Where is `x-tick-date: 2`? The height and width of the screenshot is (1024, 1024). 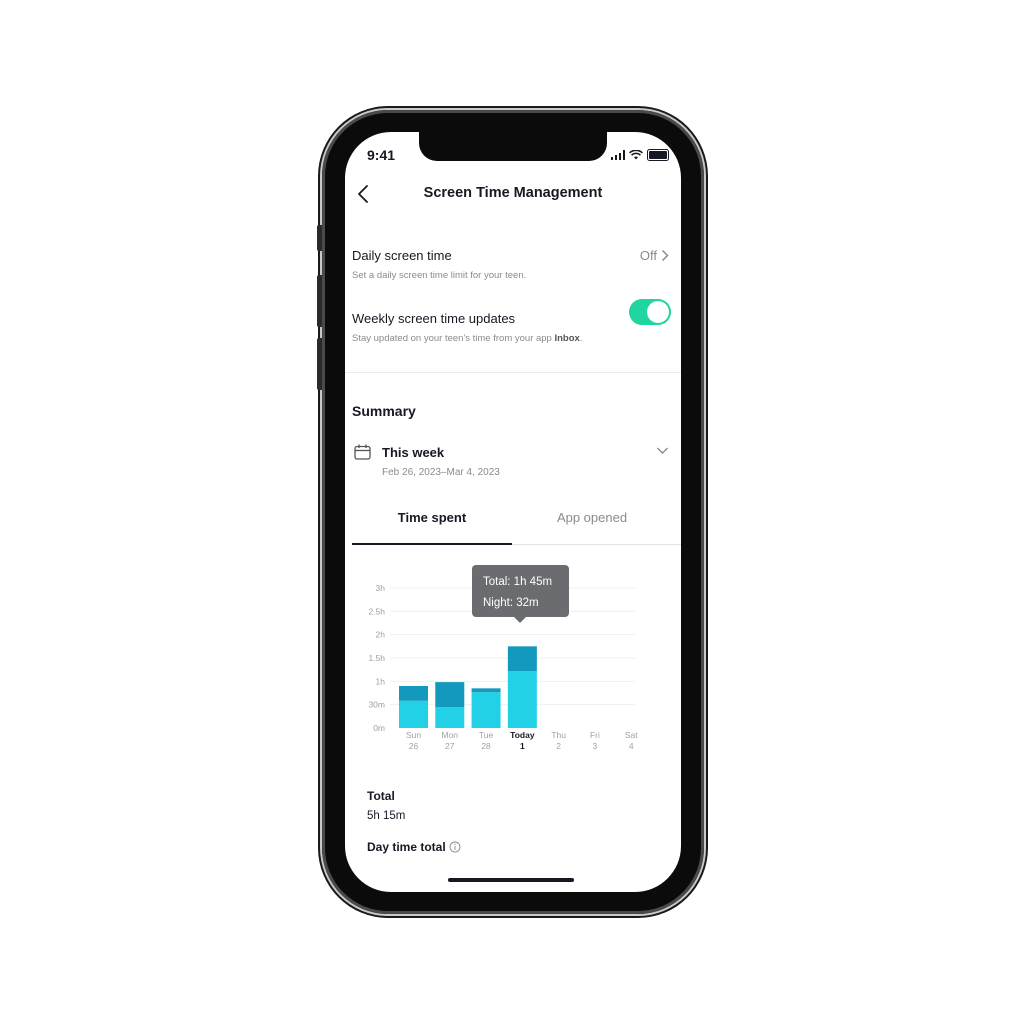 x-tick-date: 2 is located at coordinates (558, 746).